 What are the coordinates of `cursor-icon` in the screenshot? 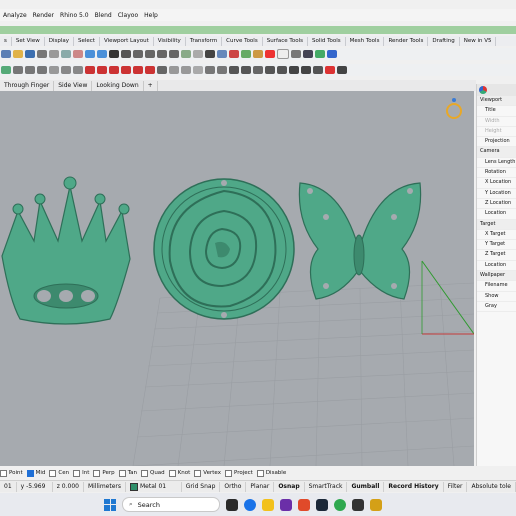 It's located at (342, 70).